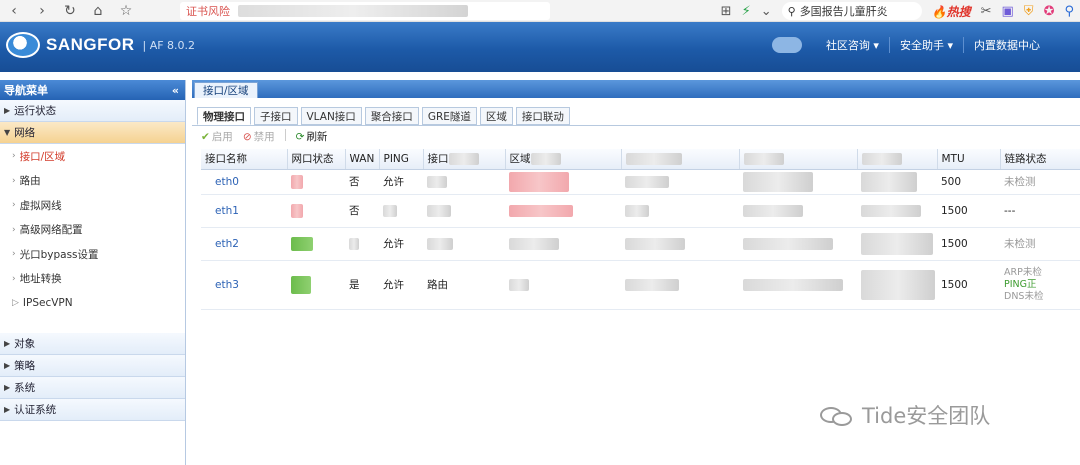 The image size is (1080, 465). Describe the element at coordinates (1008, 11) in the screenshot. I see `translate-icon: ▣` at that location.